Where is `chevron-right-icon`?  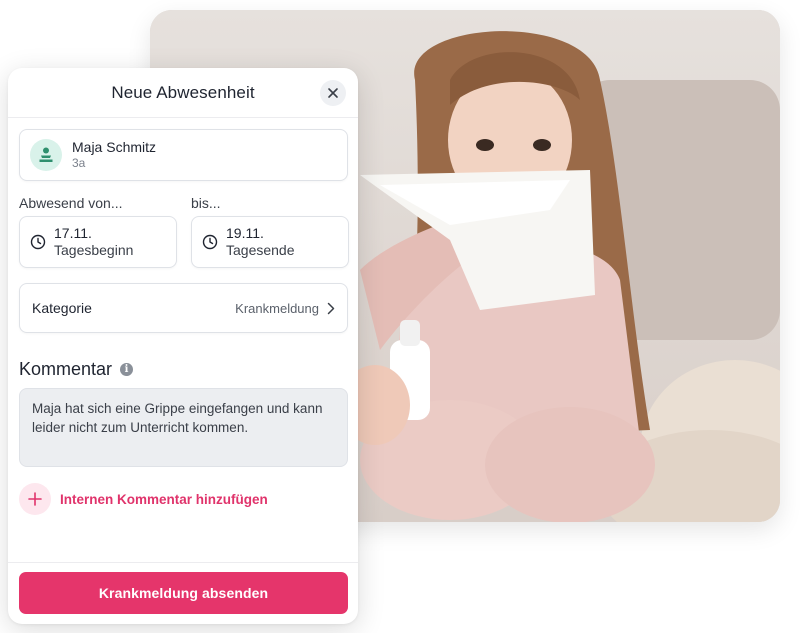 chevron-right-icon is located at coordinates (331, 308).